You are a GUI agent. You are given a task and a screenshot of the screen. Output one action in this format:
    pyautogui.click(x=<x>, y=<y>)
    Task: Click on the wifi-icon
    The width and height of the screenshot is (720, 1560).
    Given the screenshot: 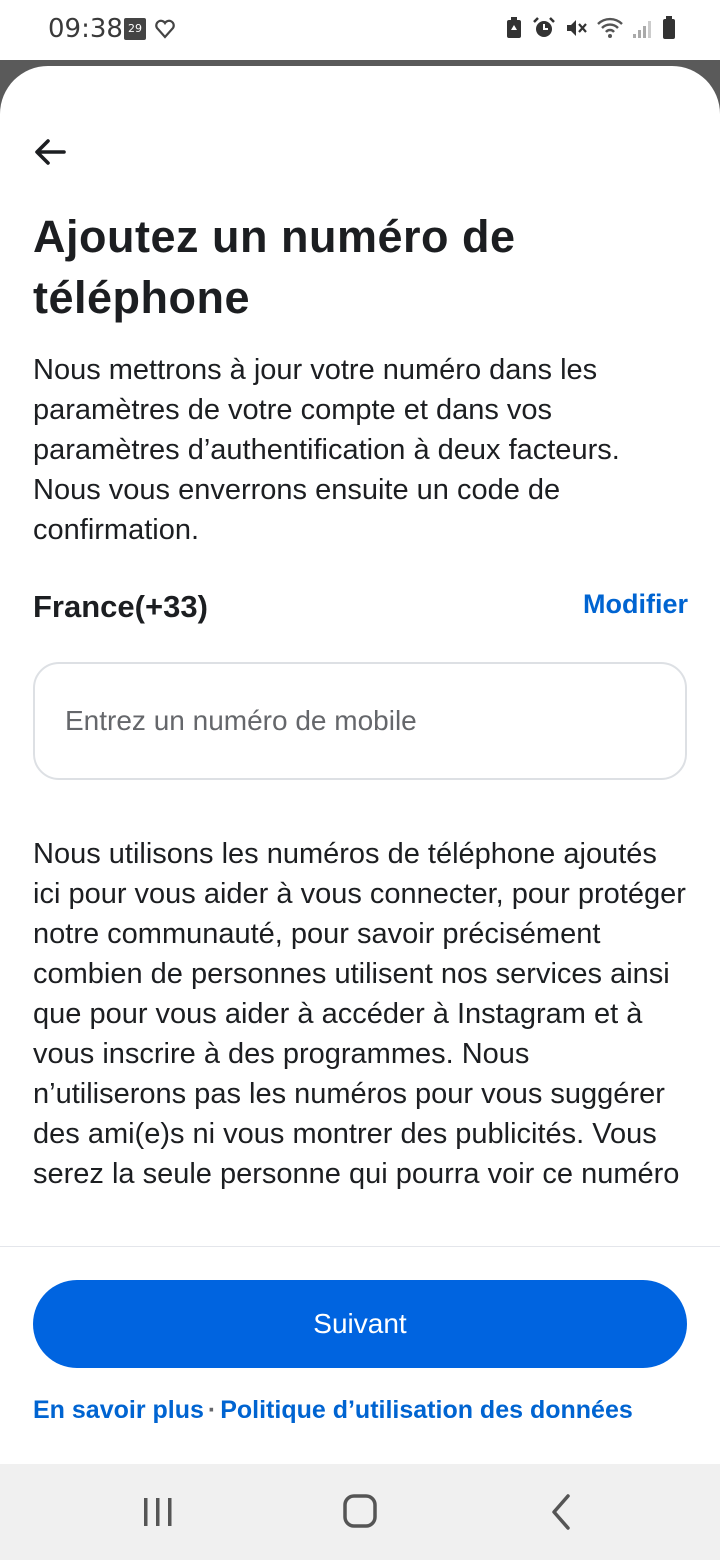 What is the action you would take?
    pyautogui.click(x=610, y=28)
    